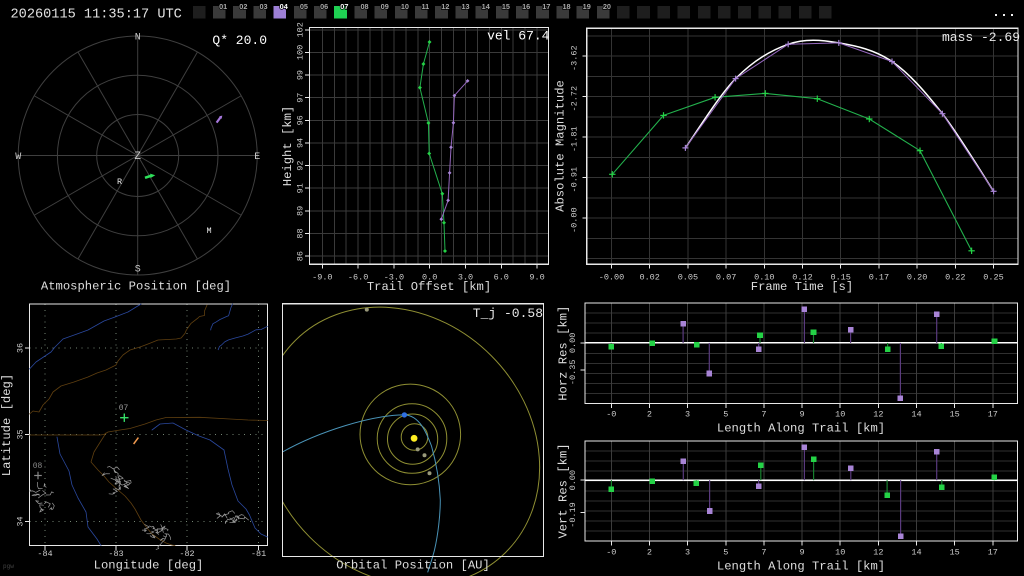  Describe the element at coordinates (501, 278) in the screenshot. I see `svg-text: 6.0` at that location.